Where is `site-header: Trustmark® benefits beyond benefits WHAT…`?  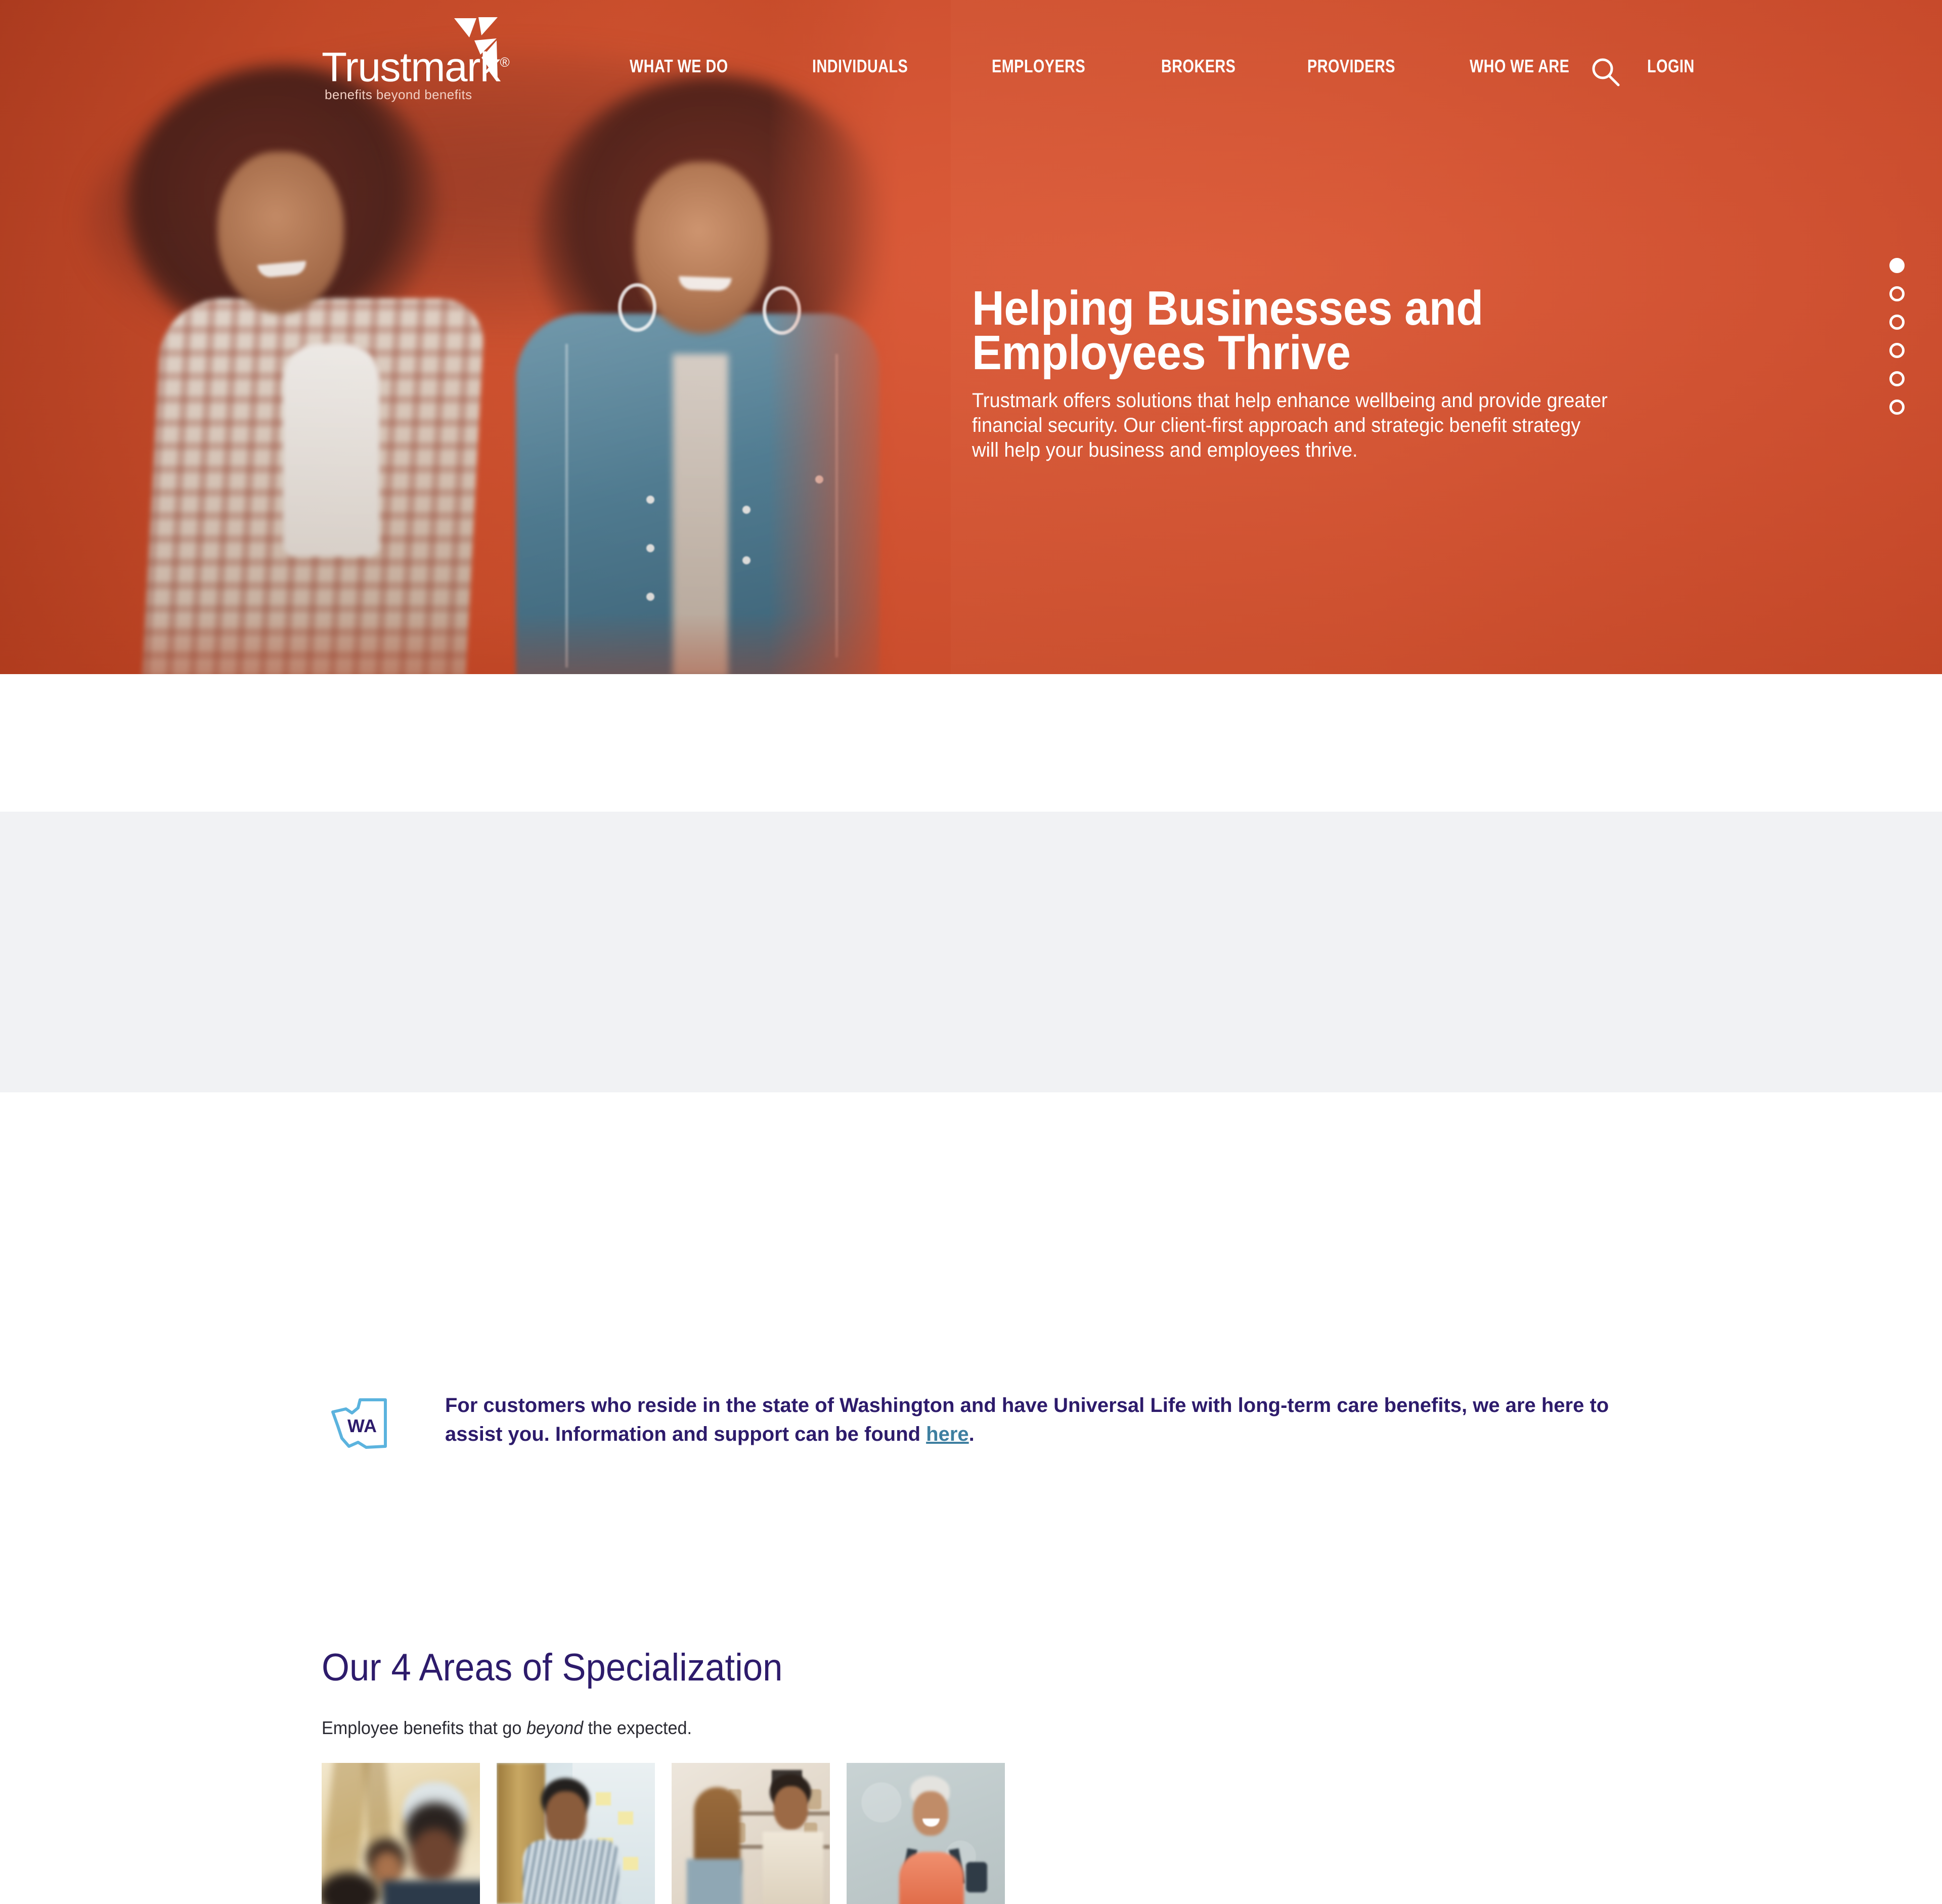 site-header: Trustmark® benefits beyond benefits WHAT… is located at coordinates (971, 76).